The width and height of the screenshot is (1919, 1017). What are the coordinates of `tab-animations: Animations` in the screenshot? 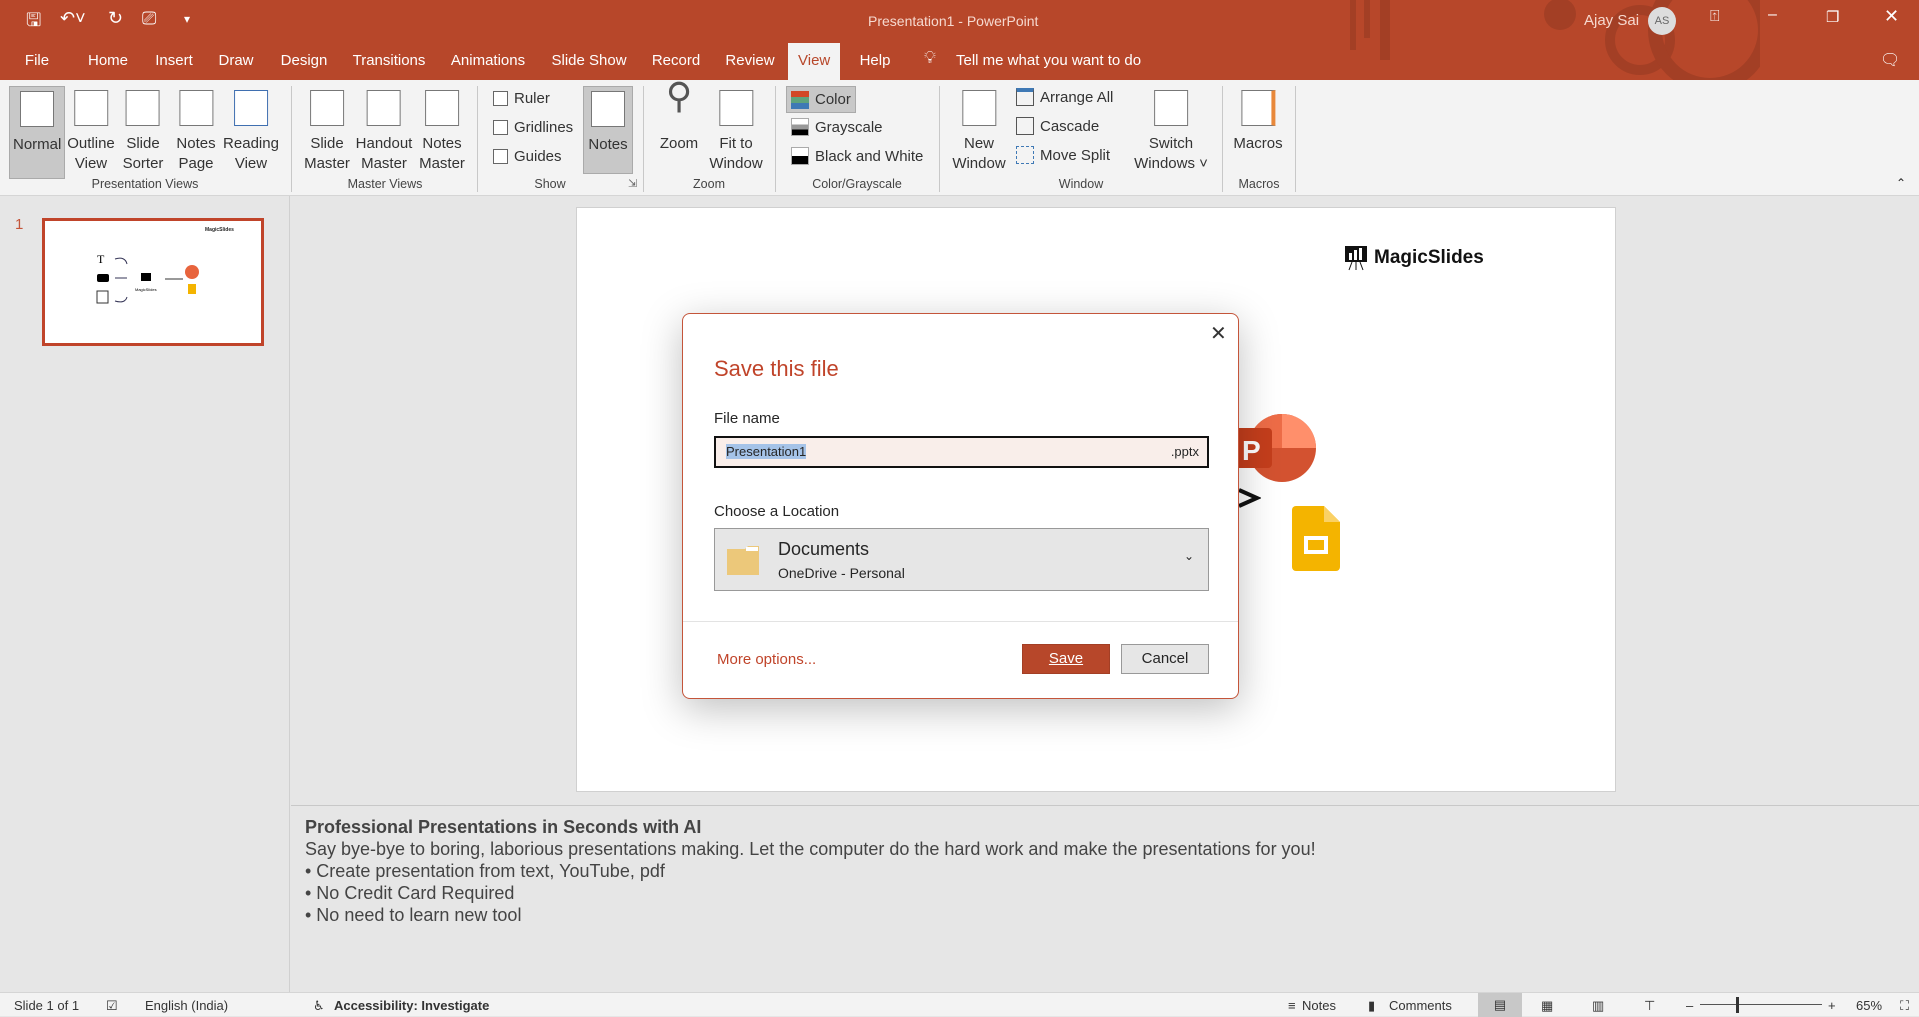 It's located at (488, 60).